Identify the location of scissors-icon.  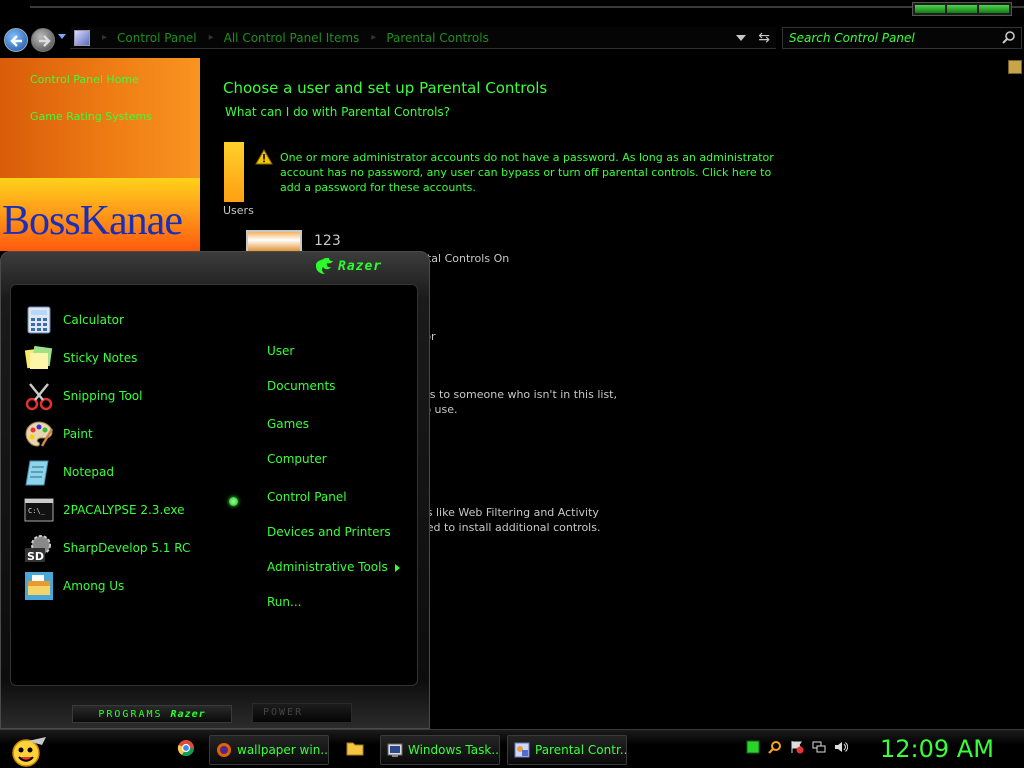
(39, 397).